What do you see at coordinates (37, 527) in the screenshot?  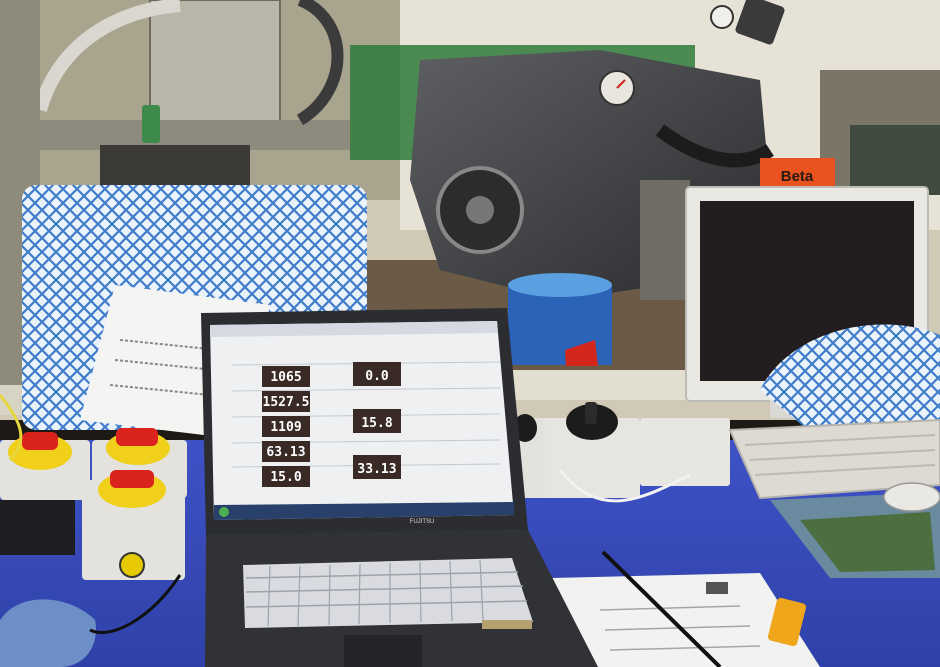 I see `connector-block` at bounding box center [37, 527].